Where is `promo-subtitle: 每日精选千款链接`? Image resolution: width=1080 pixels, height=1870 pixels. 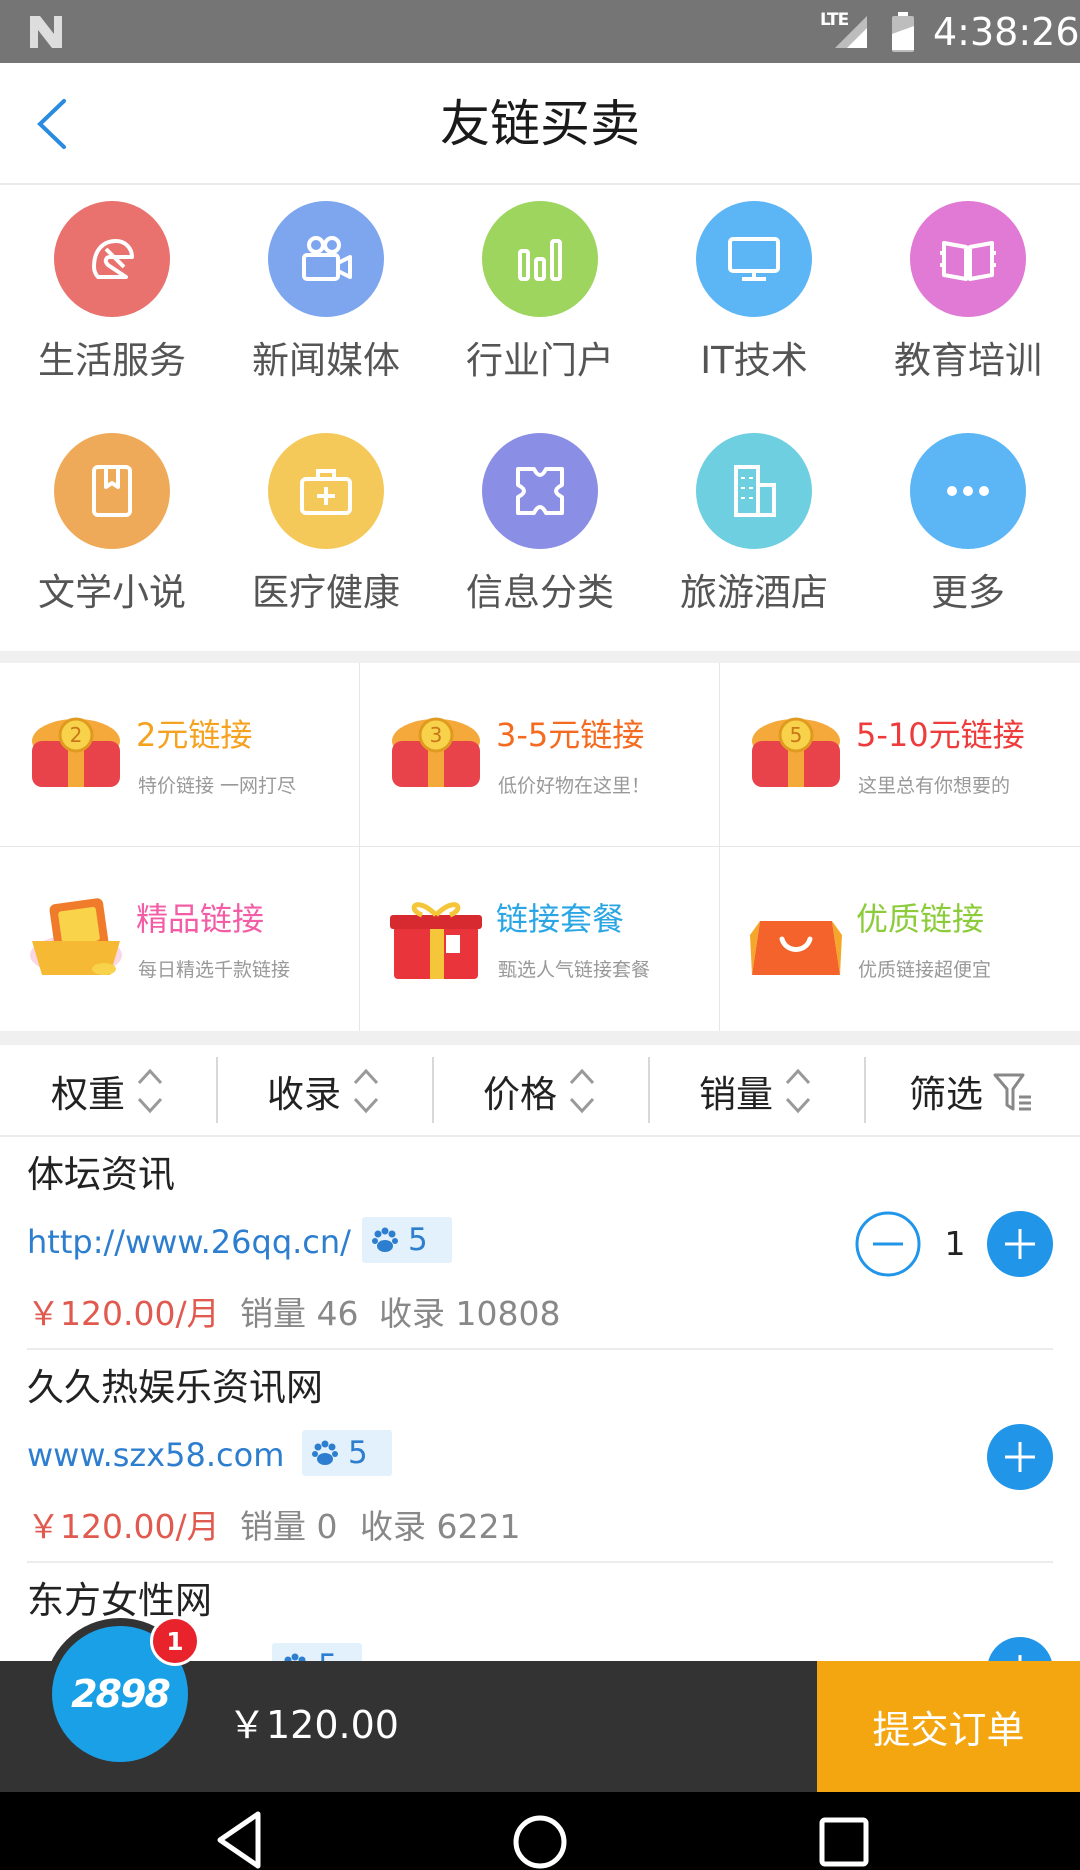
promo-subtitle: 每日精选千款链接 is located at coordinates (214, 970).